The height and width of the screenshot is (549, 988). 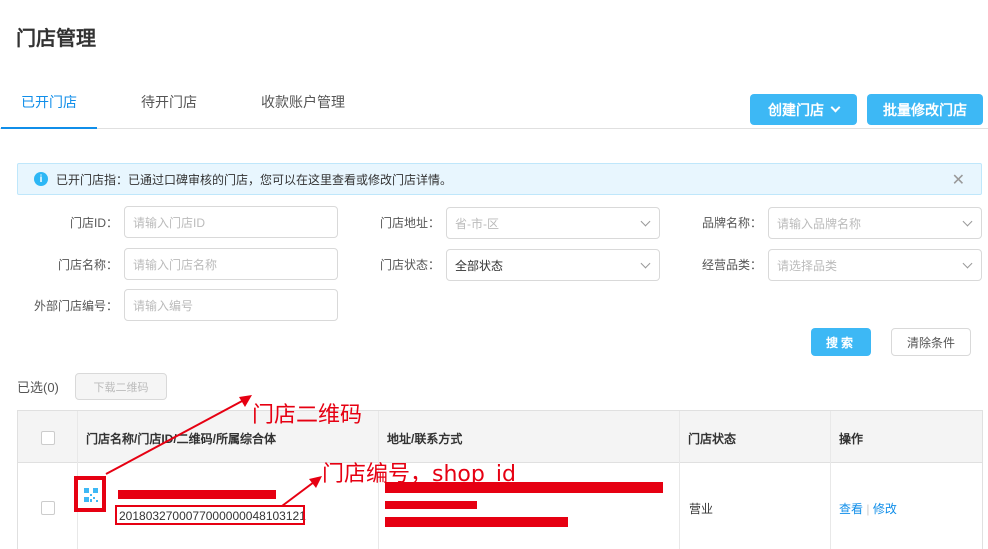 What do you see at coordinates (315, 482) in the screenshot?
I see `shop-id-arrow-head` at bounding box center [315, 482].